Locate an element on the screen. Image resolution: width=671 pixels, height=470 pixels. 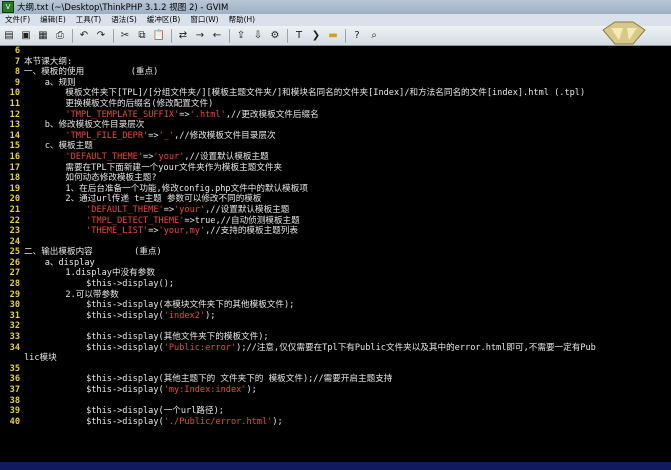
make-icon: T is located at coordinates (299, 36).